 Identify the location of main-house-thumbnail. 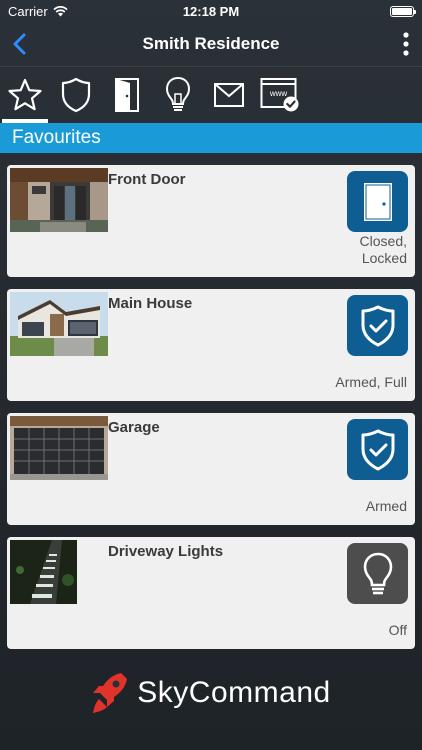
(59, 324).